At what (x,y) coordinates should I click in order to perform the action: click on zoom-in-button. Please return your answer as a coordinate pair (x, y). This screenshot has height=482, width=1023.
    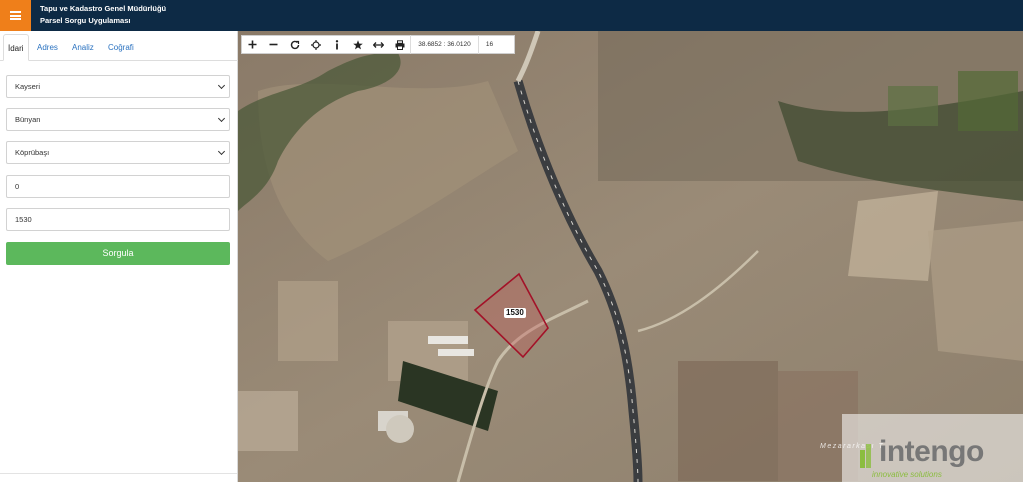
    Looking at the image, I should click on (252, 44).